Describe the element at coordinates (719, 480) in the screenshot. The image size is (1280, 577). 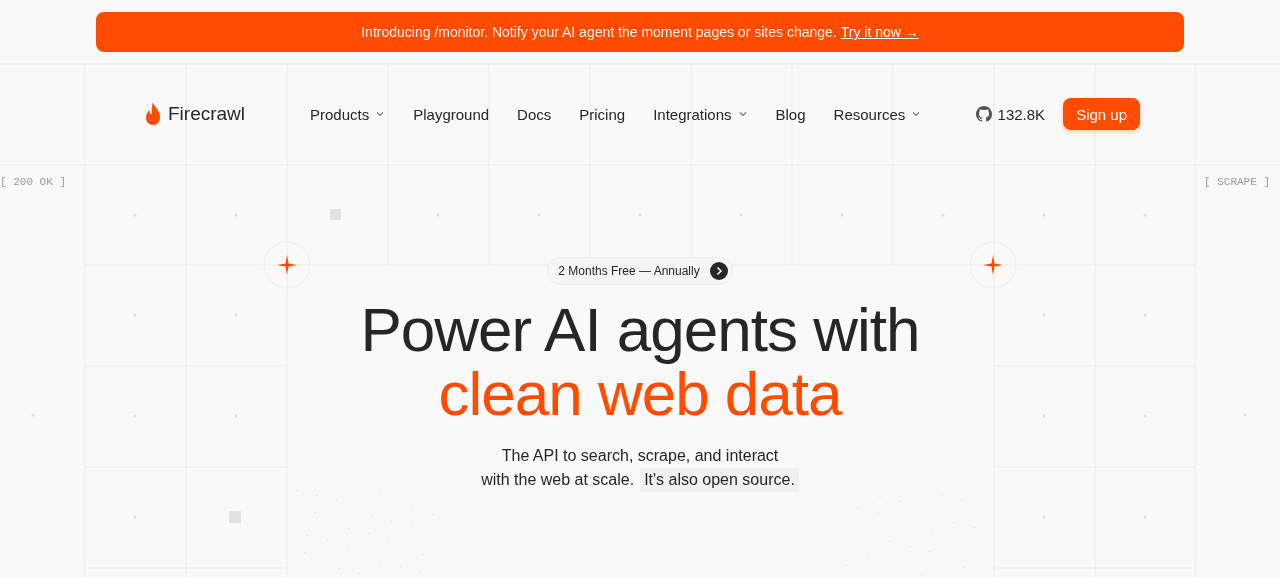
I see `open-source-highlight: It's also open source.` at that location.